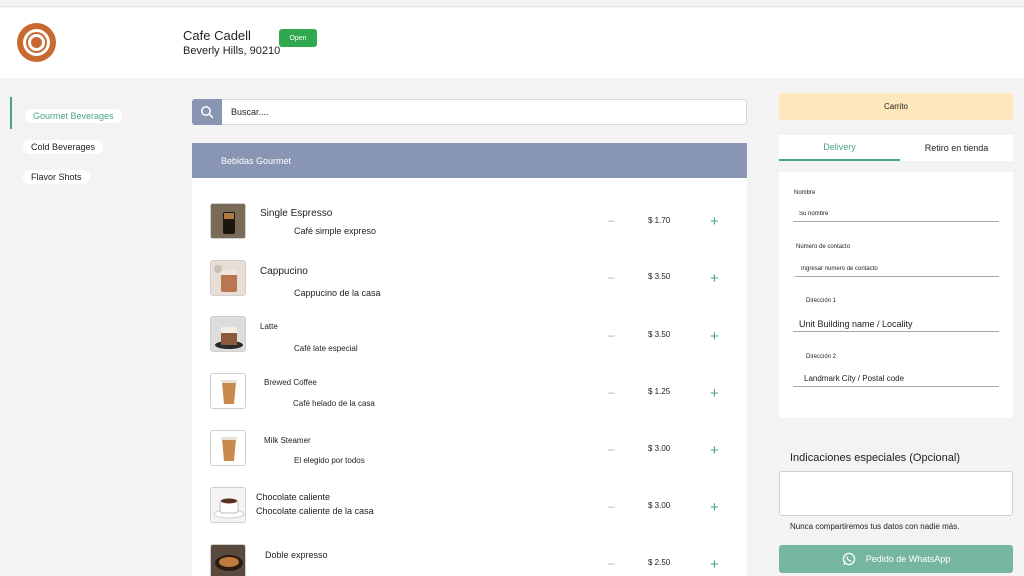 The image size is (1024, 576). I want to click on cafe-logo, so click(36, 42).